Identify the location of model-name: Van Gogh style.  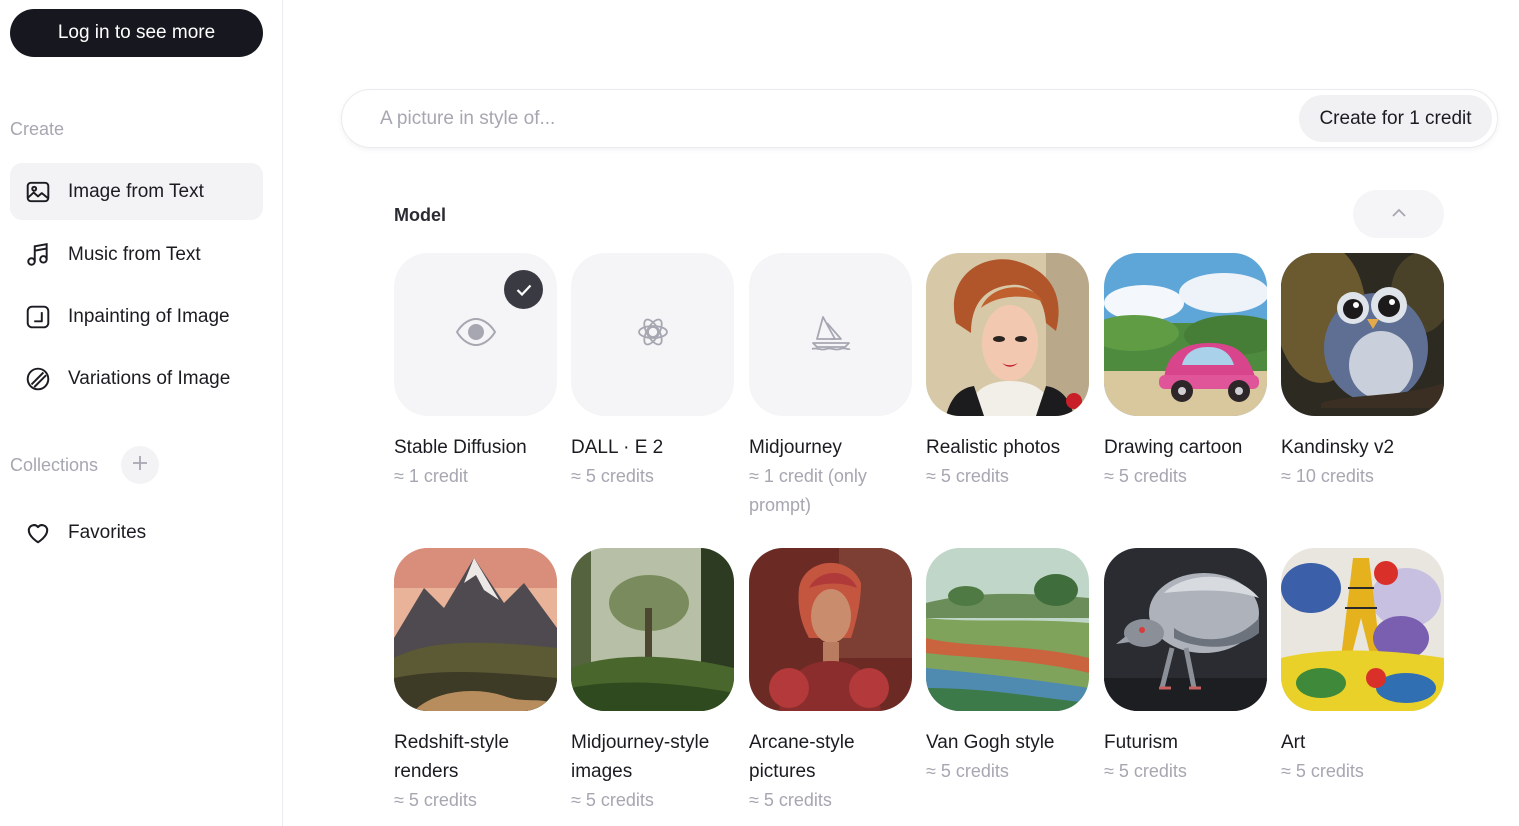
(990, 742).